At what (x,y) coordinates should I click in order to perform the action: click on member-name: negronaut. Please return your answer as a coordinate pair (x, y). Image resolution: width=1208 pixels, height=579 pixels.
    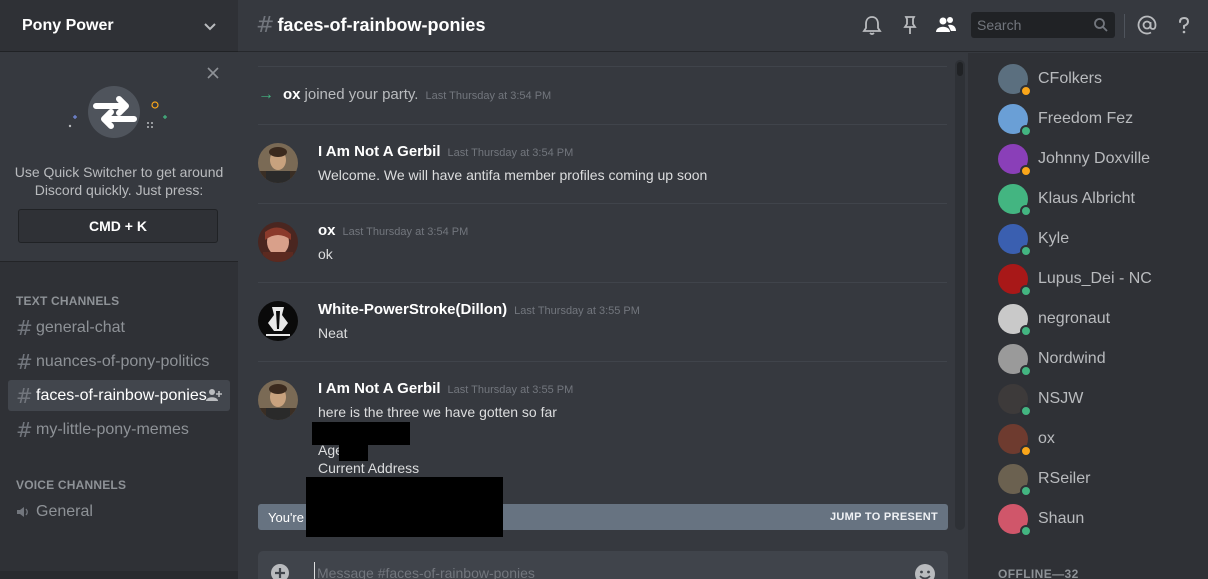
    Looking at the image, I should click on (1074, 318).